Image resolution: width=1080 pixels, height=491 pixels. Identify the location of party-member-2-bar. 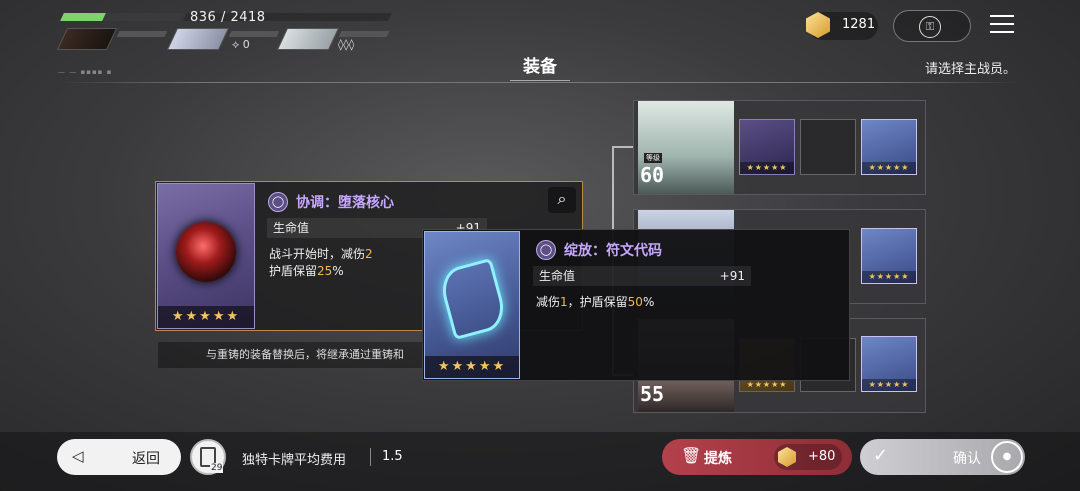
(254, 34).